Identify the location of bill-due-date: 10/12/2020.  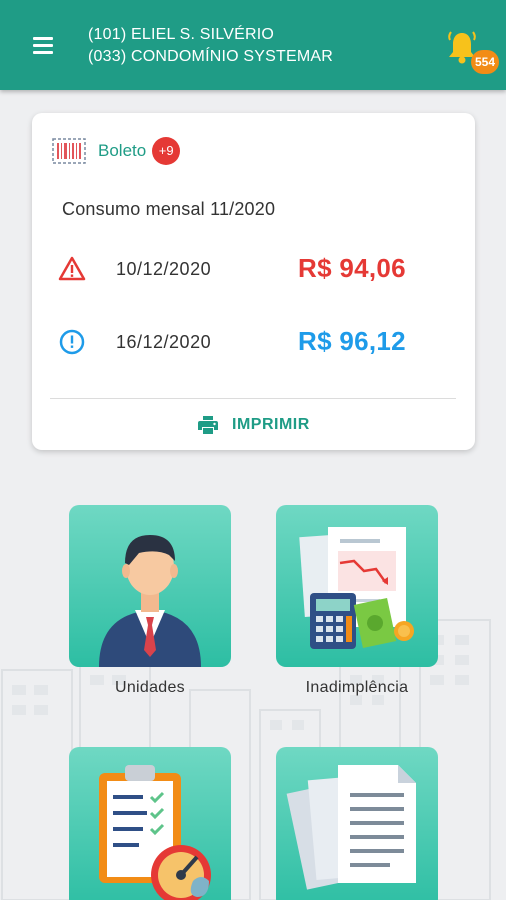
(164, 269).